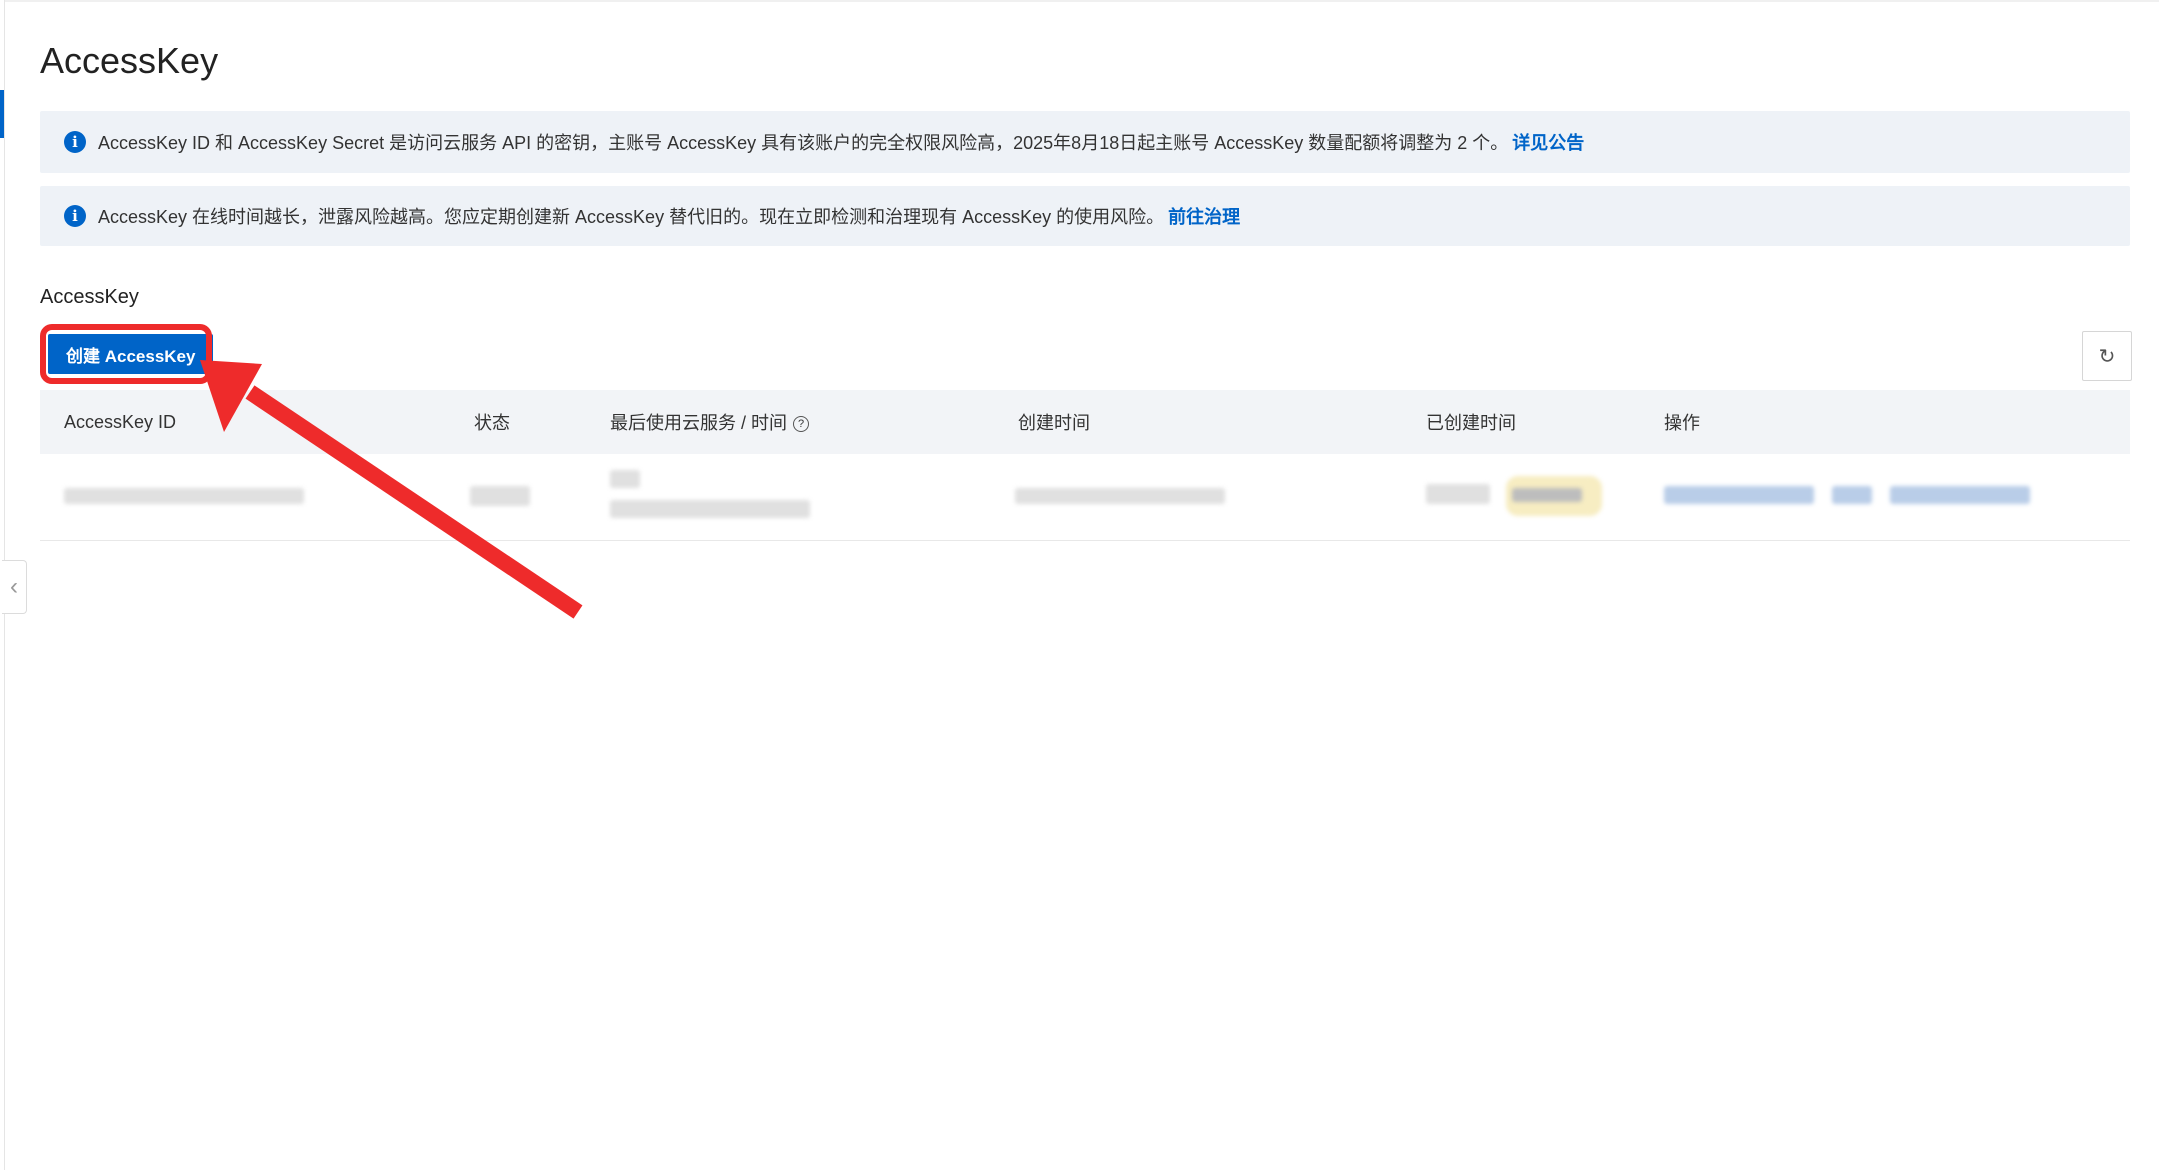 Image resolution: width=2159 pixels, height=1170 pixels. Describe the element at coordinates (1548, 142) in the screenshot. I see `notice-link-announcement: 详见公告` at that location.